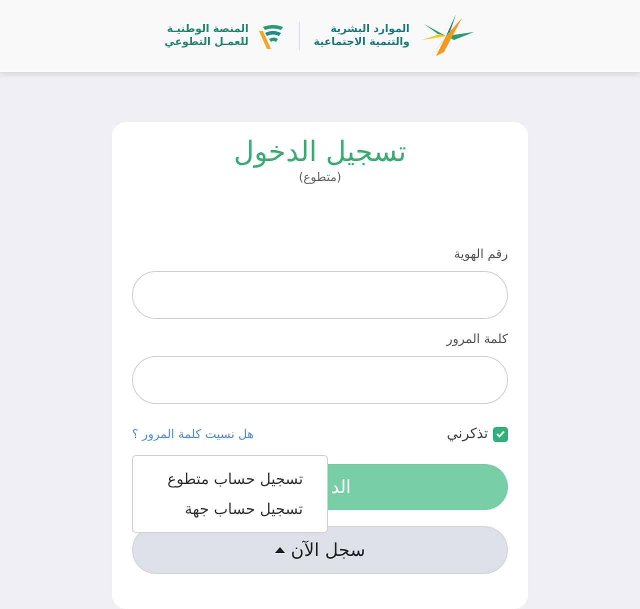  What do you see at coordinates (467, 434) in the screenshot?
I see `remember-label: تذكرني` at bounding box center [467, 434].